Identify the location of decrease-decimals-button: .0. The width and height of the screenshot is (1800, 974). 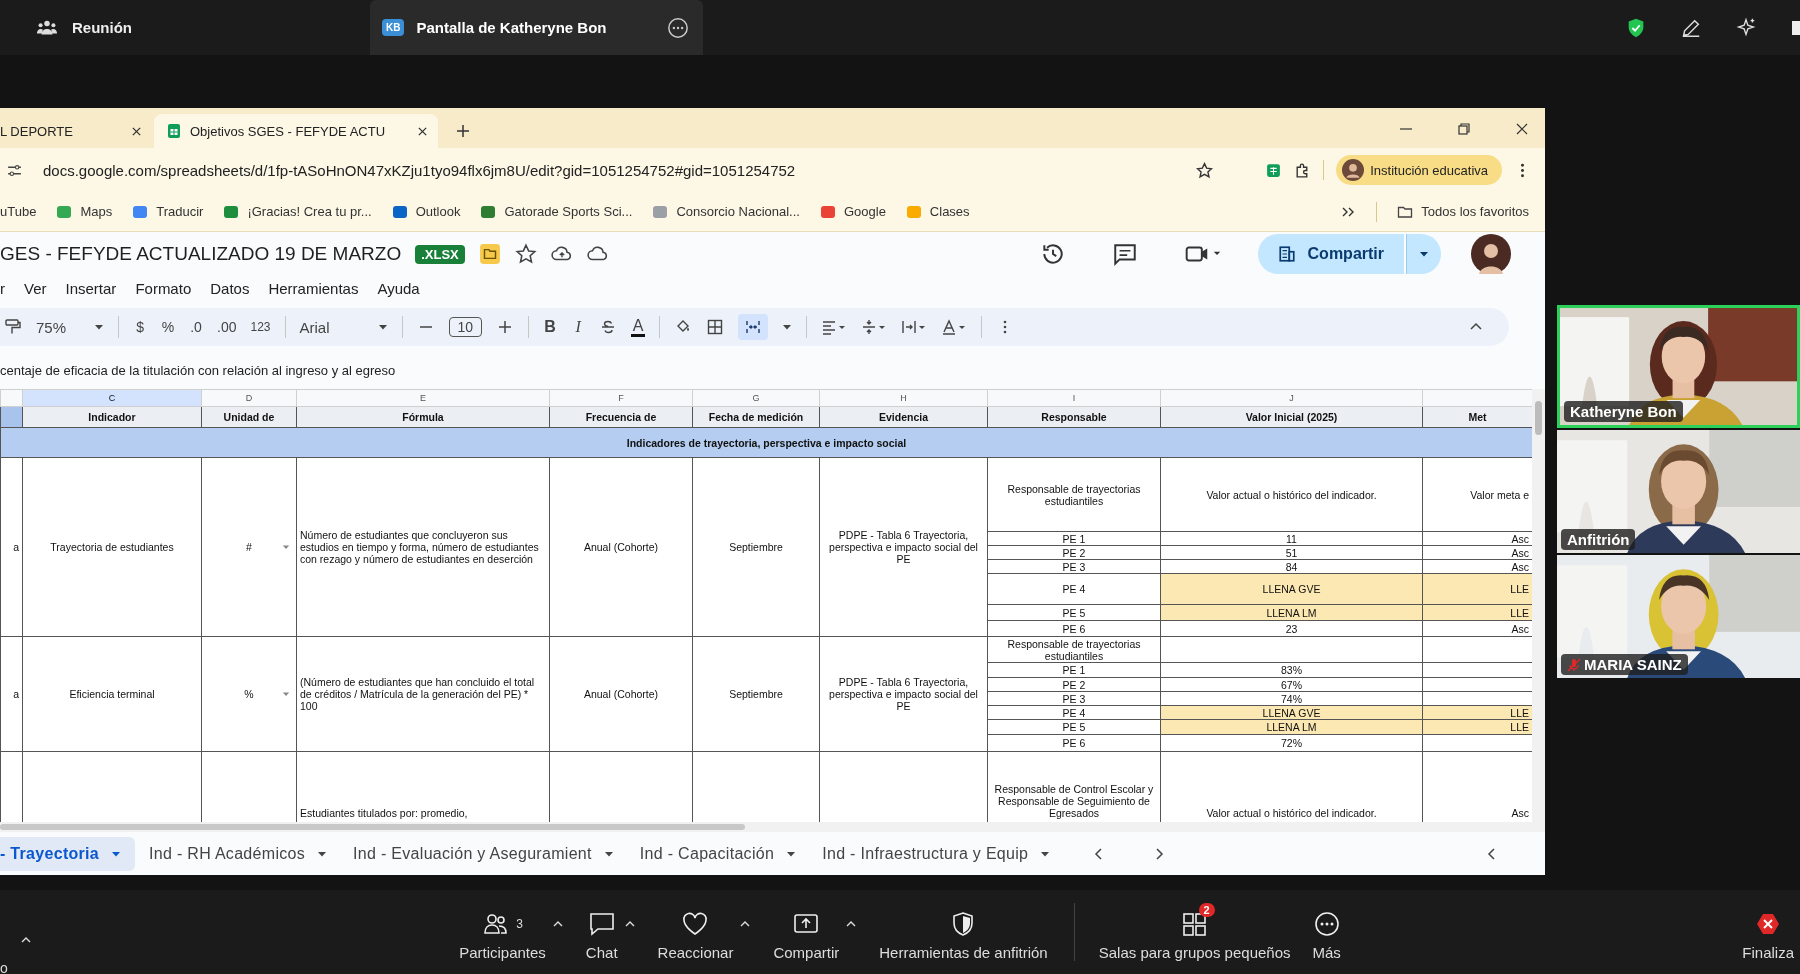
(196, 327).